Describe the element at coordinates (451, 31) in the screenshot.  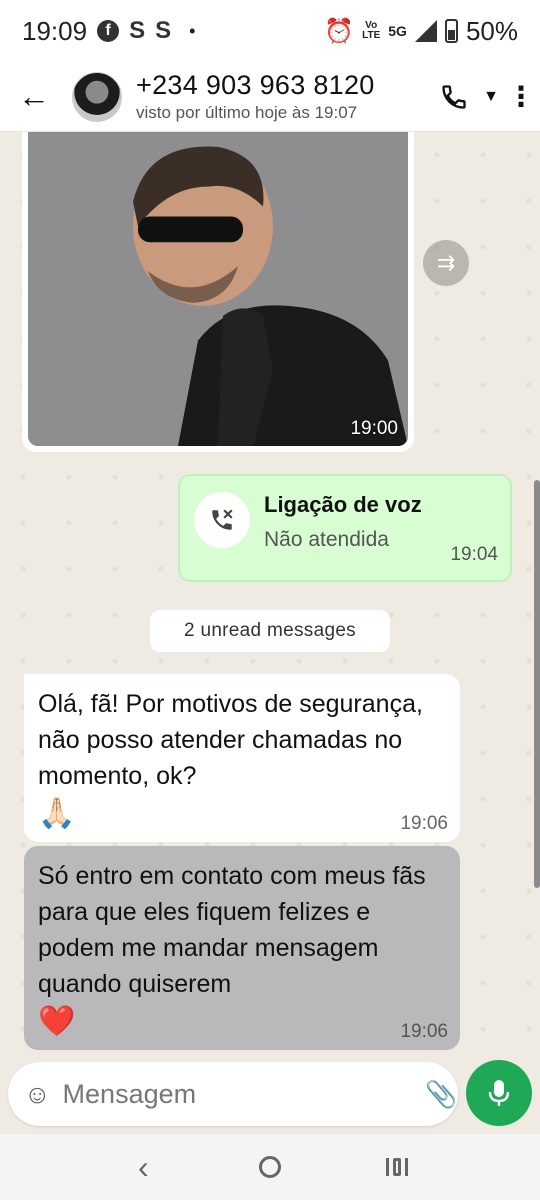
I see `battery-icon` at that location.